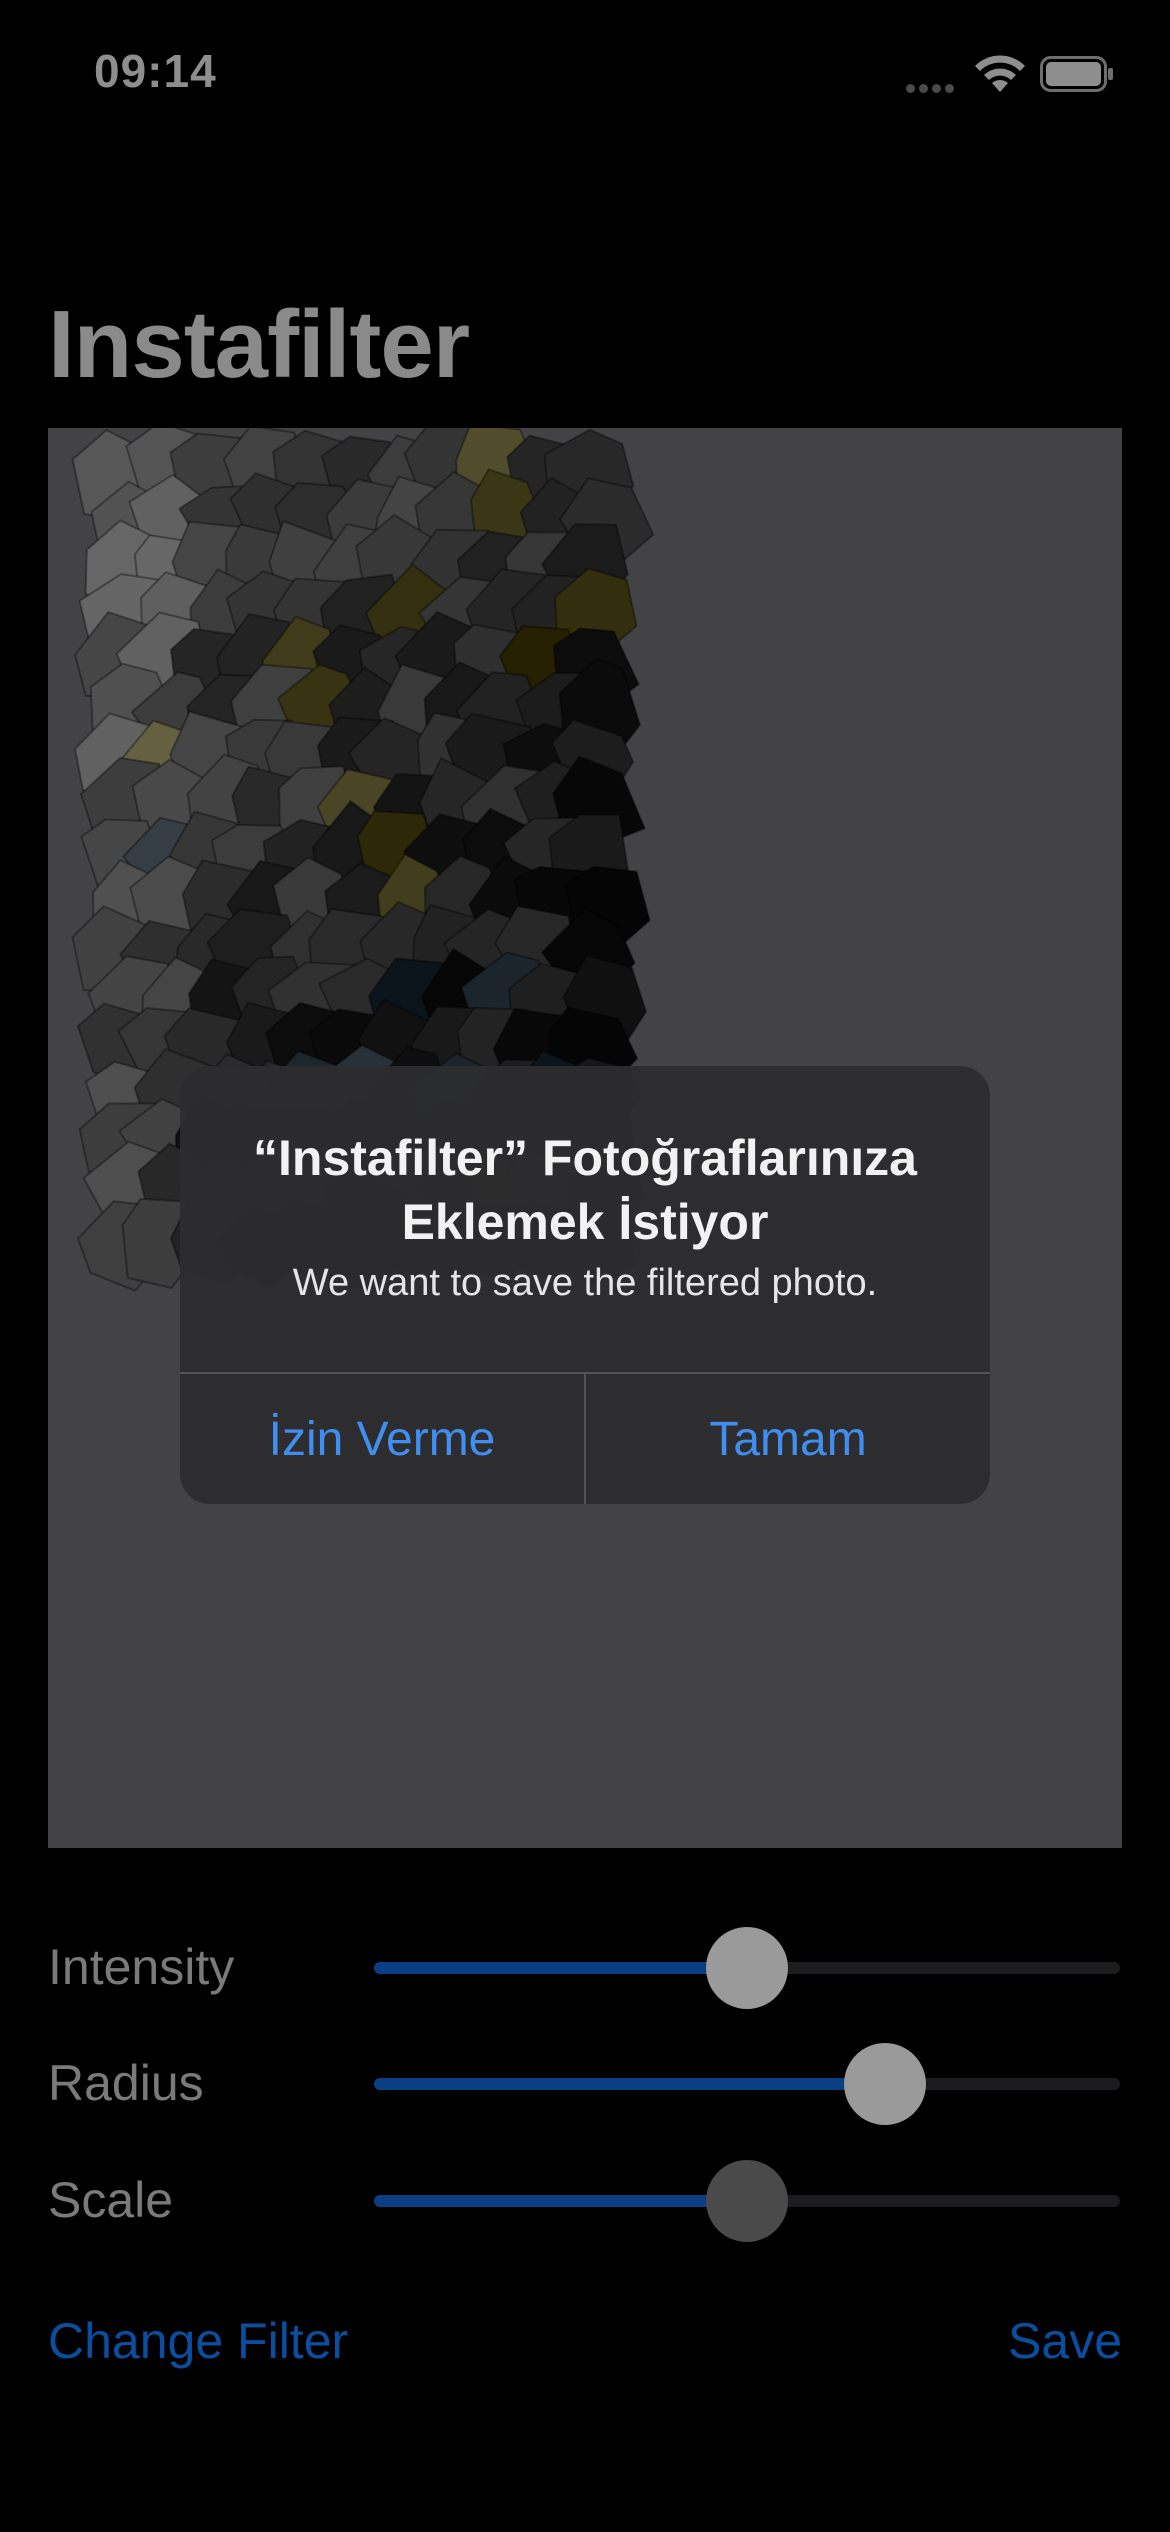 The height and width of the screenshot is (2532, 1170). Describe the element at coordinates (141, 1967) in the screenshot. I see `intensity-label: Intensity` at that location.